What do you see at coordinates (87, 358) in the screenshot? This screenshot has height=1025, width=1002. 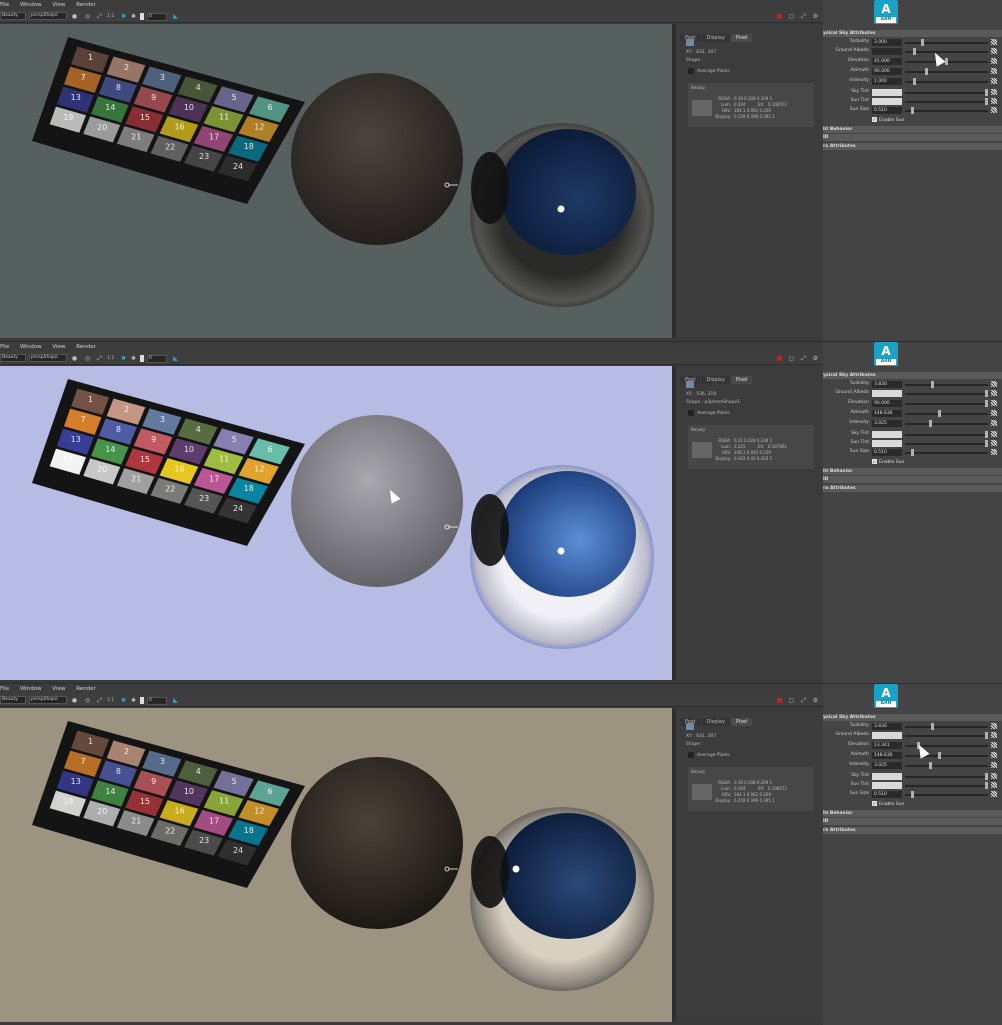 I see `region-icon: ◎` at bounding box center [87, 358].